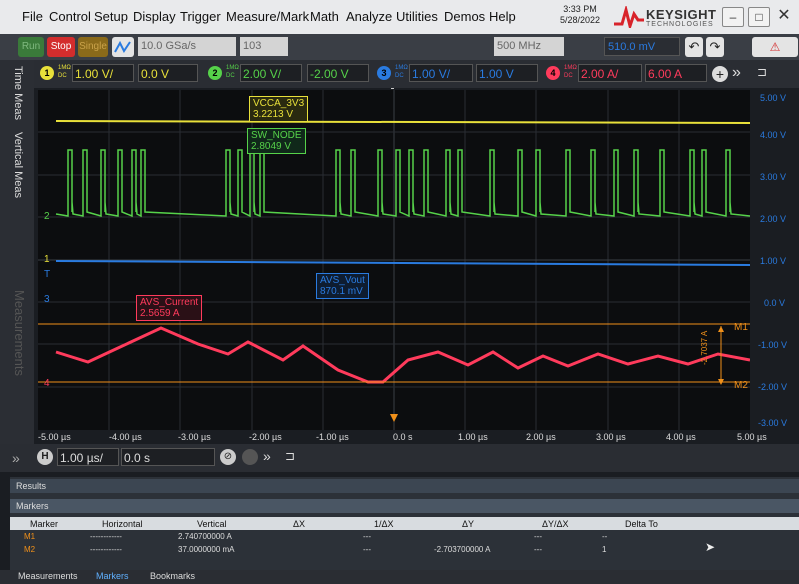  I want to click on vcca-label: VCCA_3V3 3.2213 V, so click(279, 109).